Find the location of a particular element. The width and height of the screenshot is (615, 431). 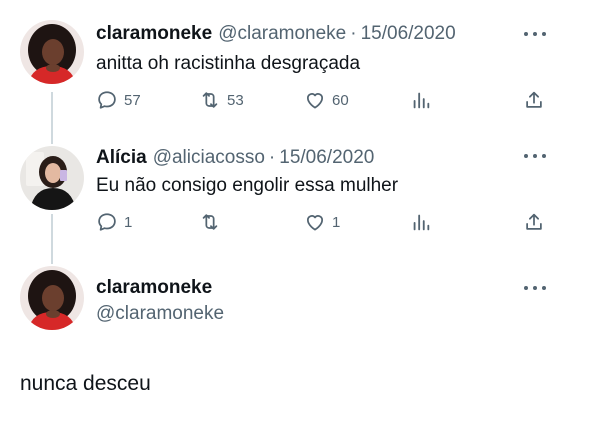

handle: @aliciacosso is located at coordinates (209, 158).